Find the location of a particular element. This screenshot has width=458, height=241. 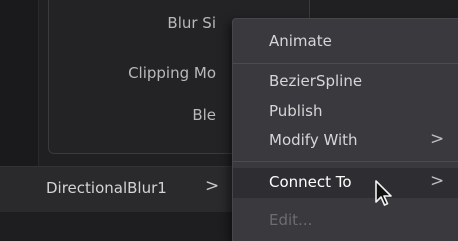

menu-item-connect-to: Connect To > is located at coordinates (345, 183).